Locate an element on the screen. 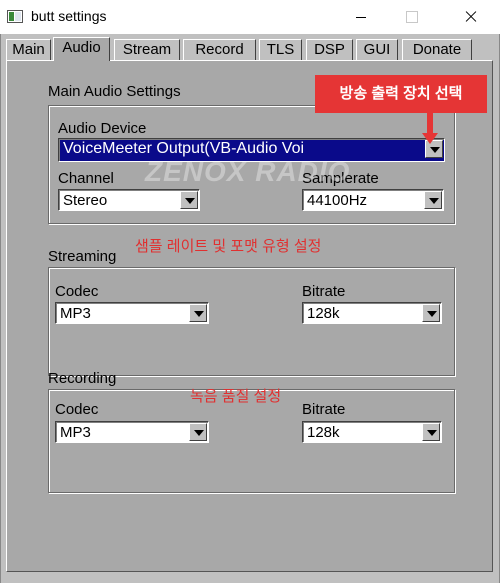 Image resolution: width=500 pixels, height=583 pixels. streaming-bitrate-select: 128k is located at coordinates (372, 313).